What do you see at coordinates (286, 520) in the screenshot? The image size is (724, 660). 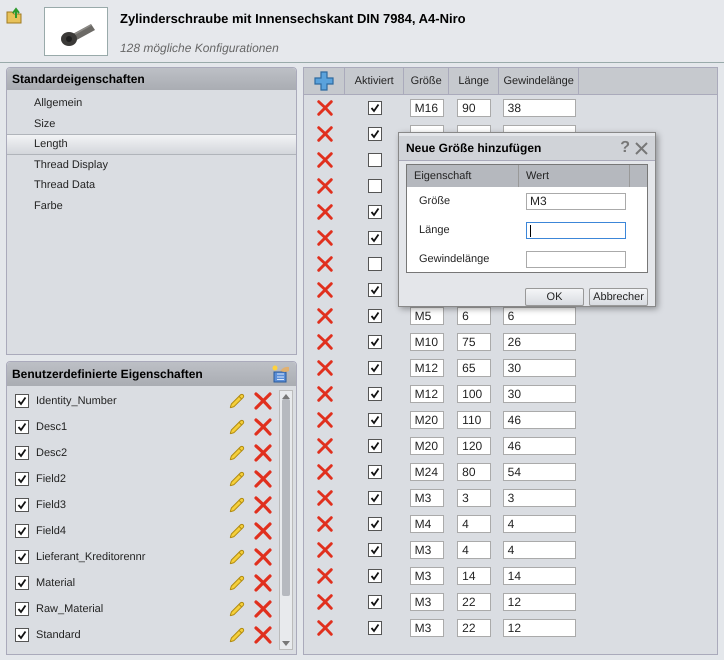 I see `scrollbar` at bounding box center [286, 520].